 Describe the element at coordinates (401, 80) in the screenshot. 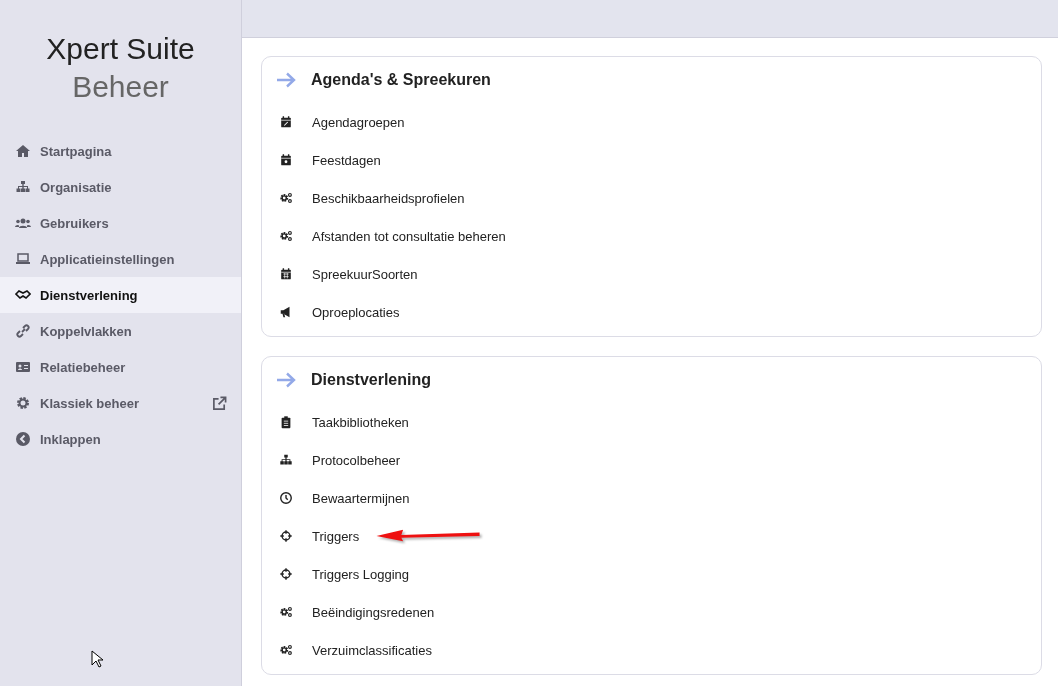

I see `section-title: Agenda's & Spreekuren` at that location.